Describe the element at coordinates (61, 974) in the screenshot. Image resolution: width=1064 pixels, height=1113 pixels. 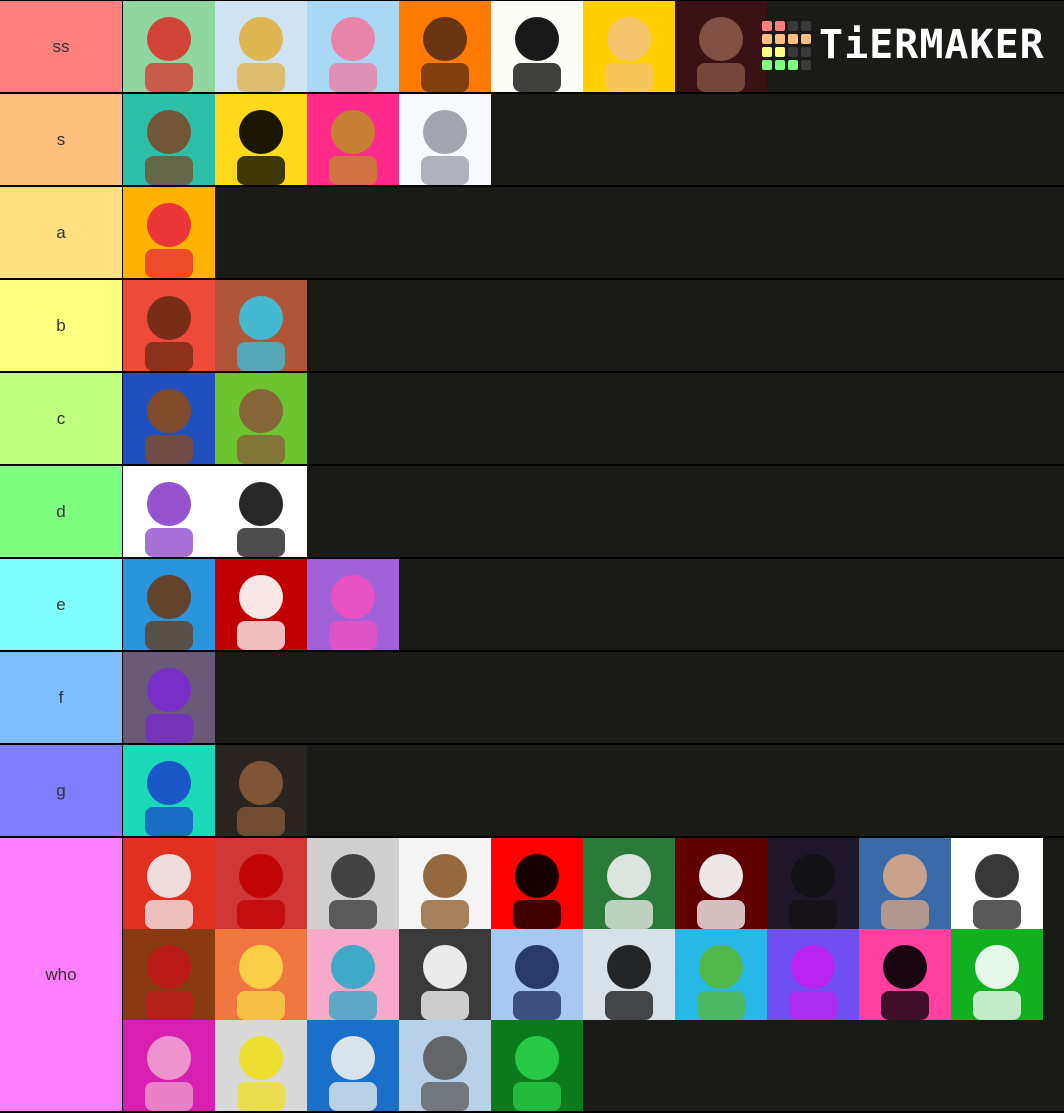
I see `tier-label: who` at that location.